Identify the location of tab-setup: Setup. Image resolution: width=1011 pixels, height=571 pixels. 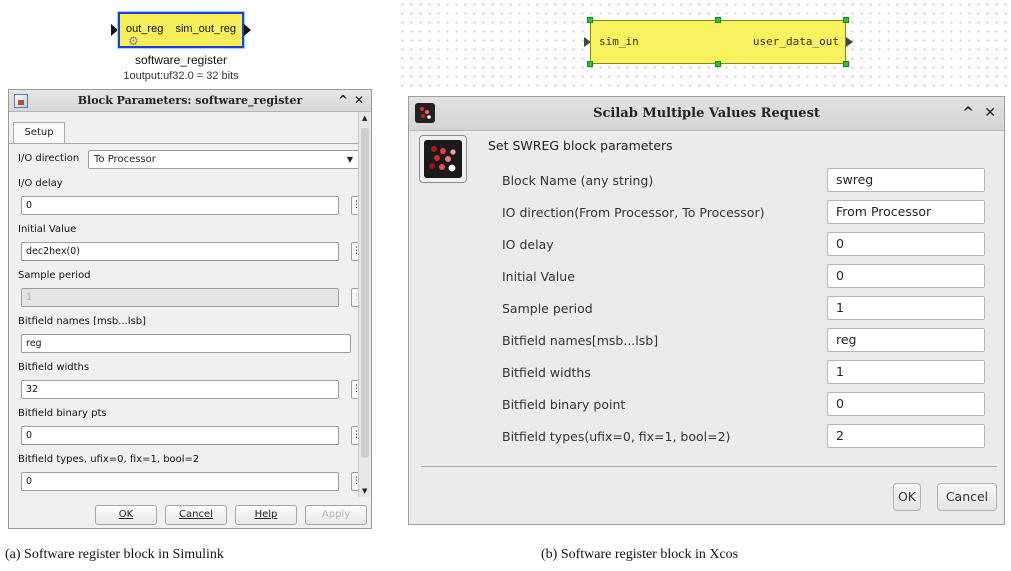
(39, 133).